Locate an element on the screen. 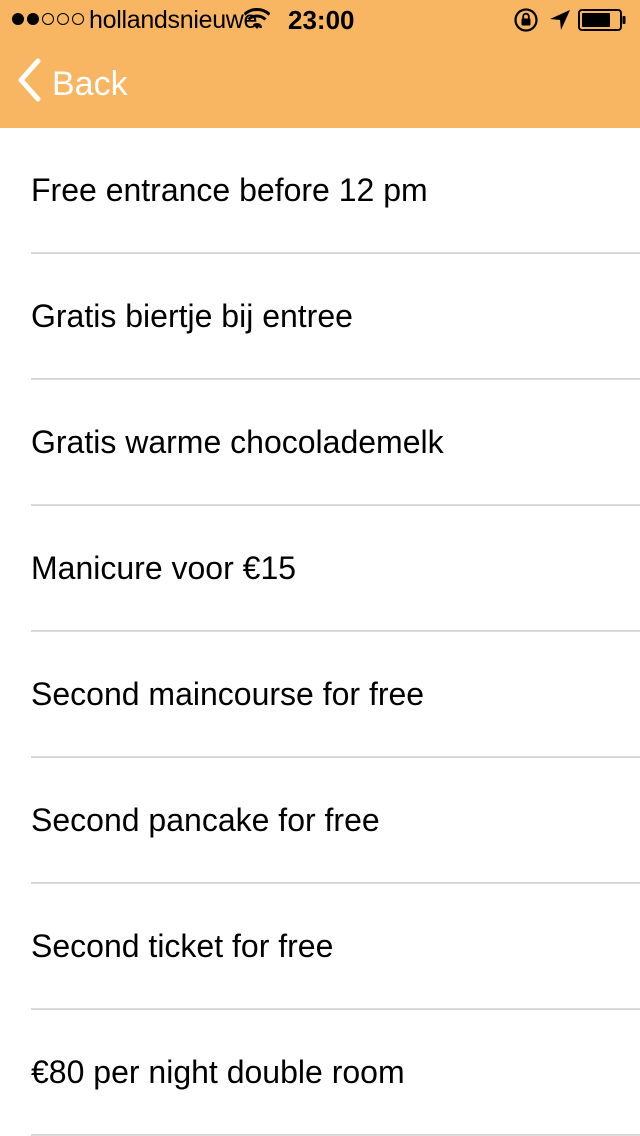  status-bar: hollandsnieuwe. 23:00 is located at coordinates (320, 20).